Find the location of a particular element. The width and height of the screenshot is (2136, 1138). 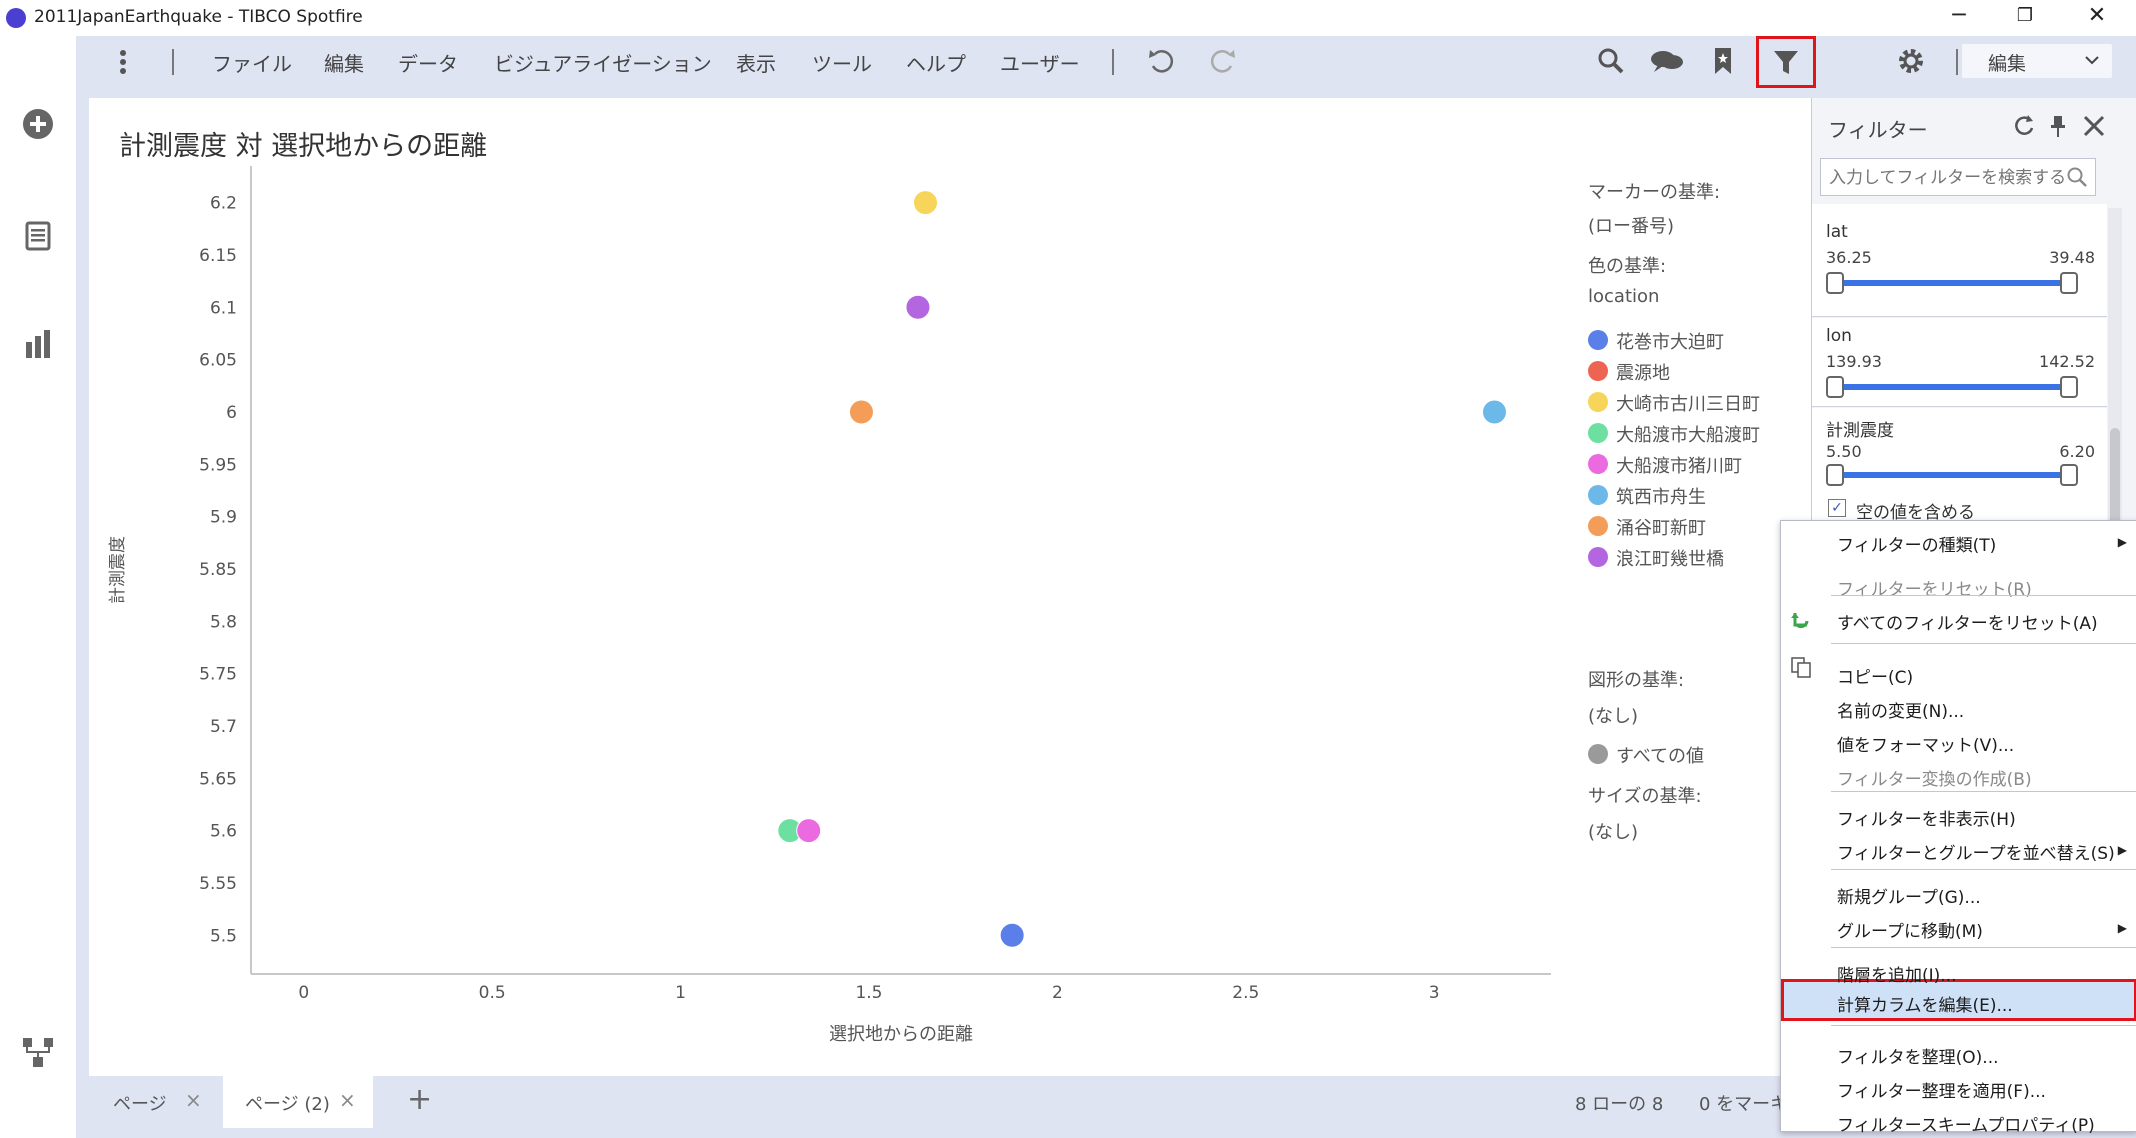

legend-size-by-value: (なし) is located at coordinates (1613, 831).